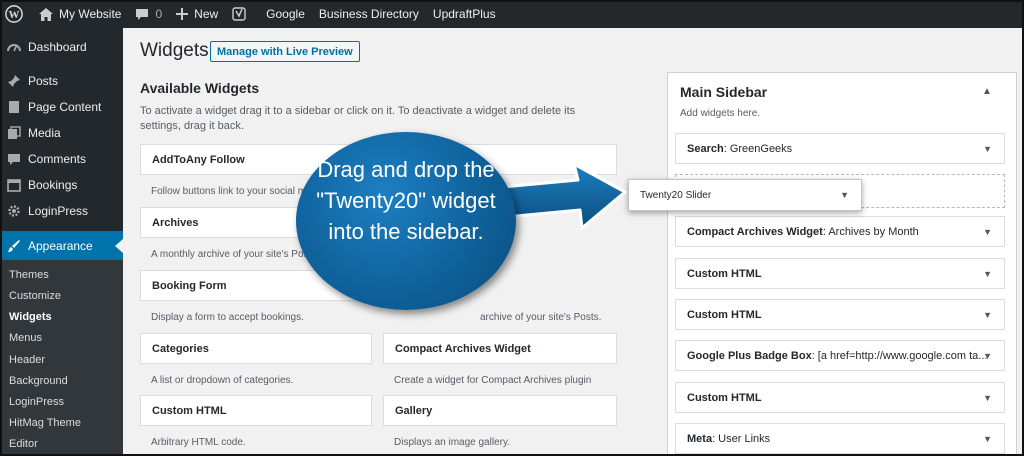 This screenshot has height=456, width=1024. Describe the element at coordinates (676, 195) in the screenshot. I see `dragging-widget-title: Twenty20 Slider` at that location.